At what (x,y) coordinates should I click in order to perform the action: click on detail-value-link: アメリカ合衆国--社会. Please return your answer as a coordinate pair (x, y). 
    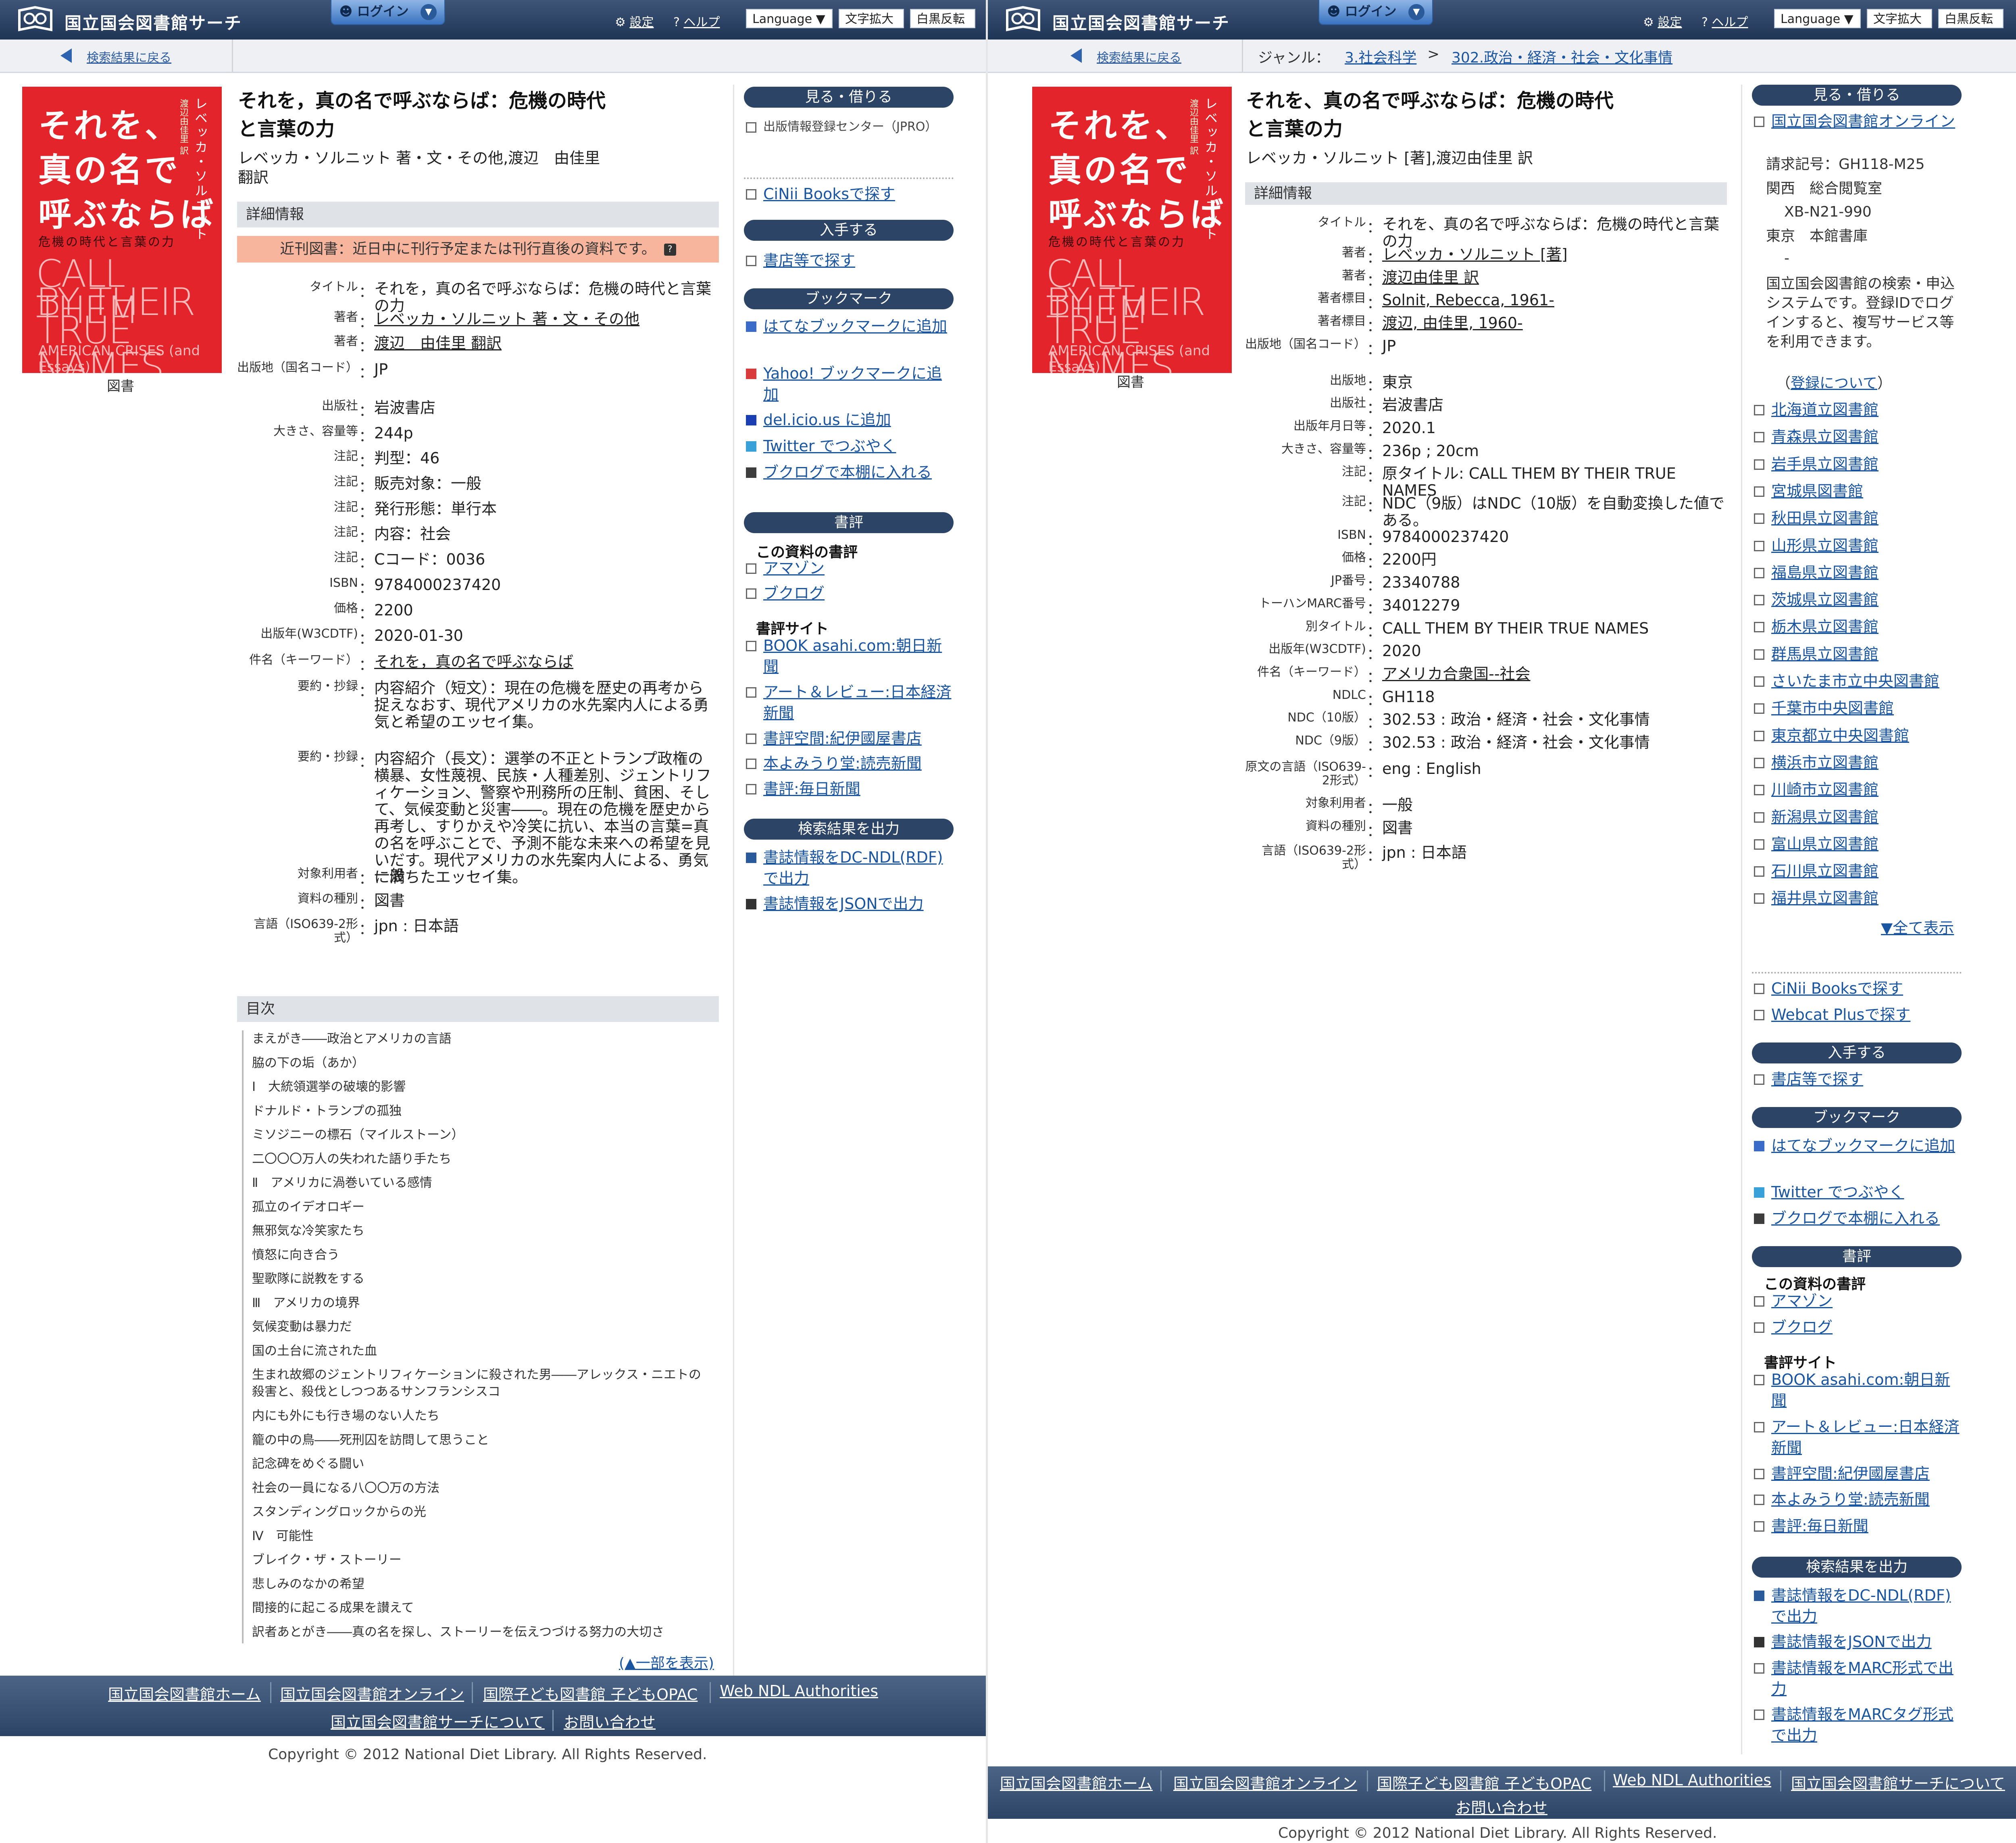
    Looking at the image, I should click on (1553, 673).